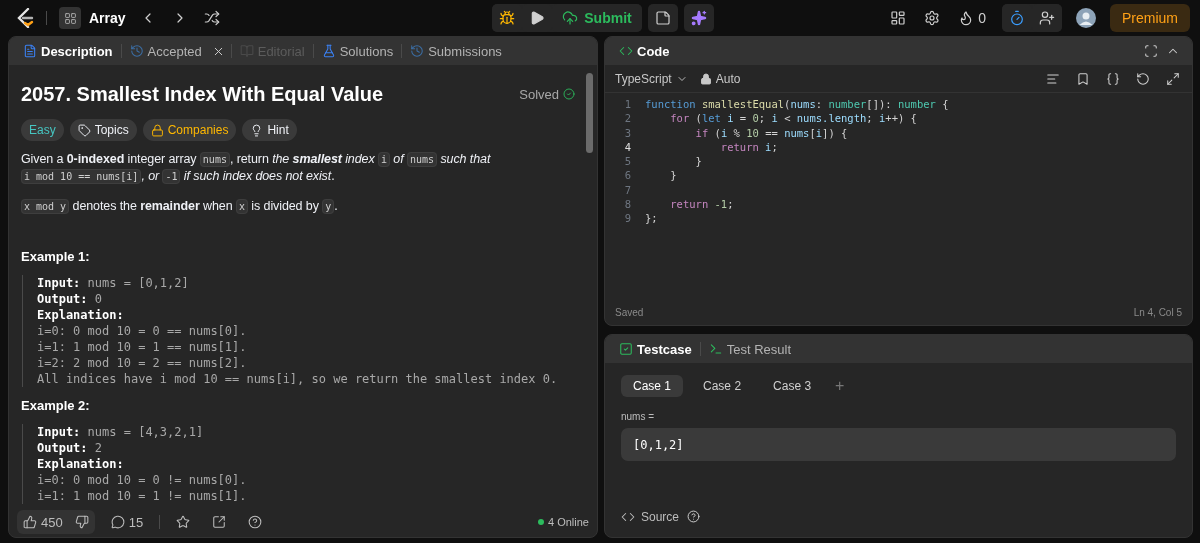 The height and width of the screenshot is (543, 1200). Describe the element at coordinates (627, 161) in the screenshot. I see `line-number: 5` at that location.